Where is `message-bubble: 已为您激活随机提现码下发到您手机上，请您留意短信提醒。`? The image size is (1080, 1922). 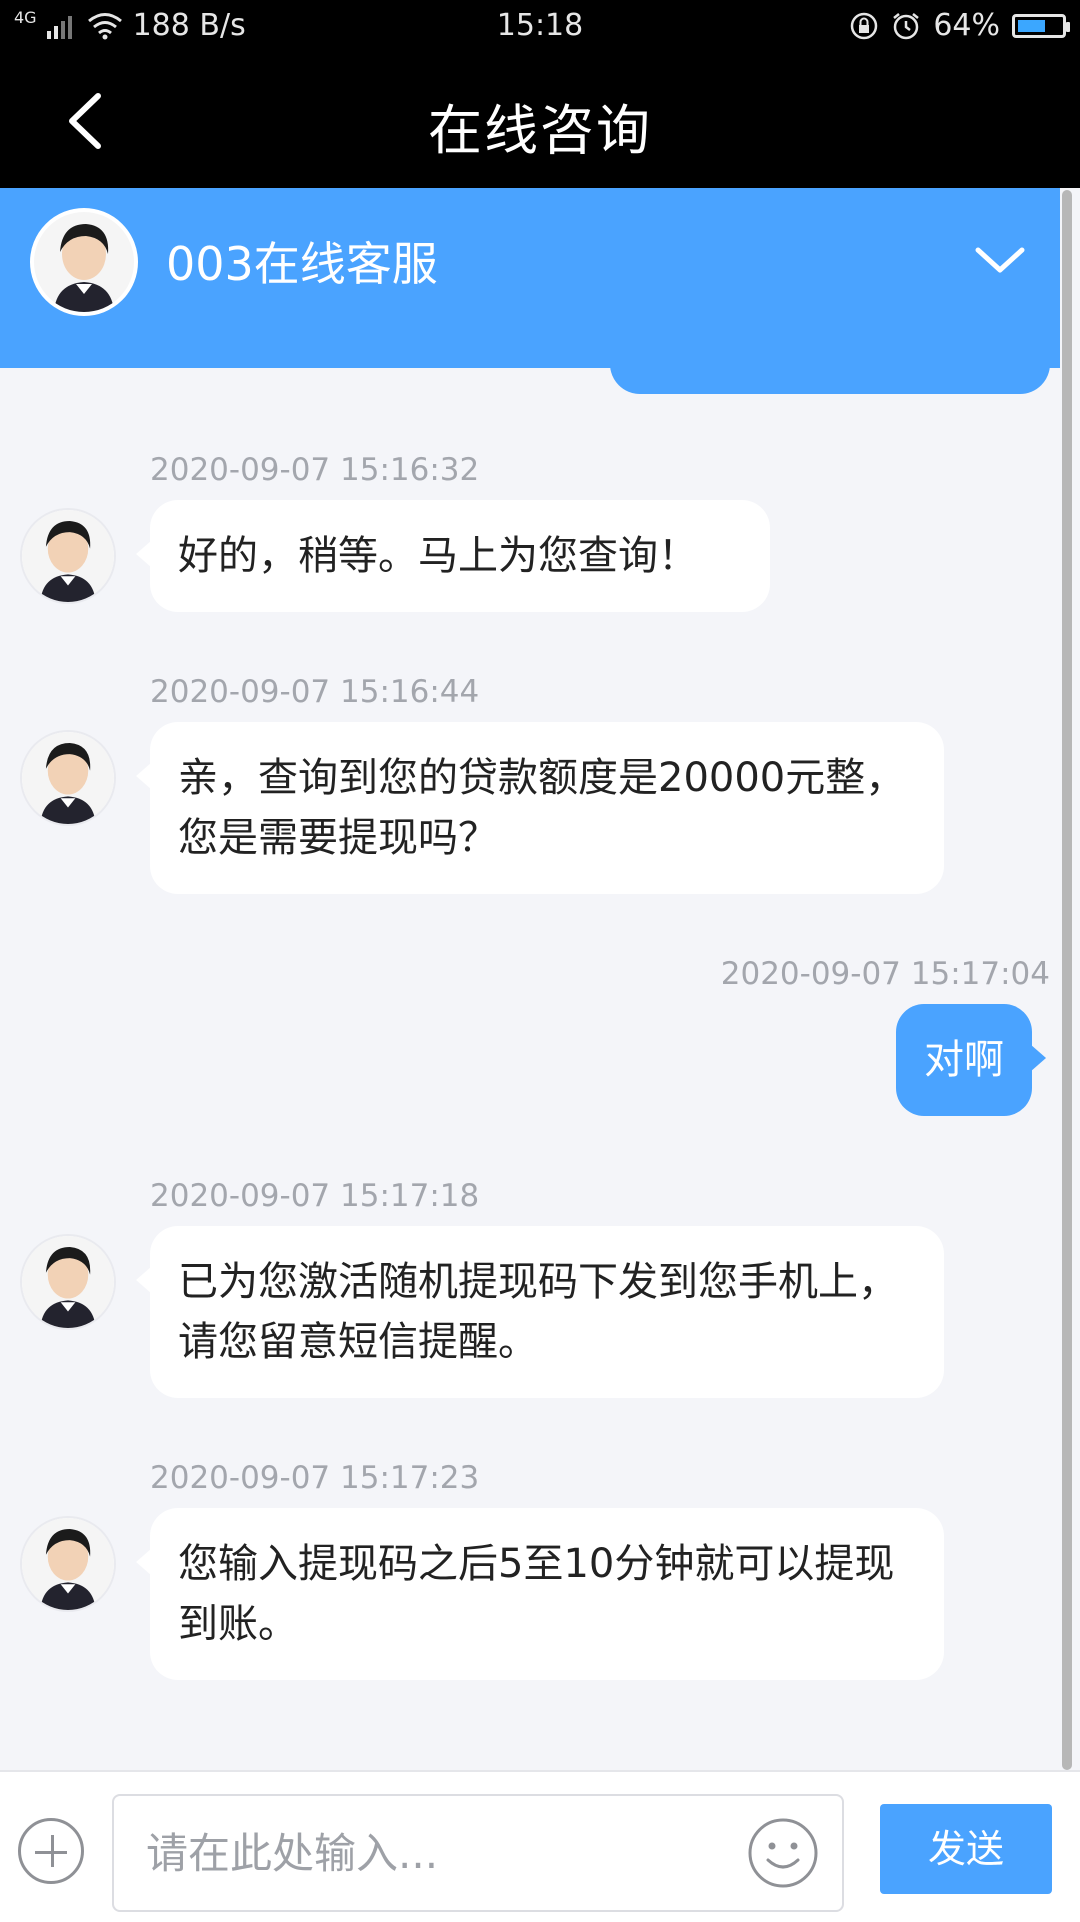
message-bubble: 已为您激活随机提现码下发到您手机上，请您留意短信提醒。 is located at coordinates (540, 1312).